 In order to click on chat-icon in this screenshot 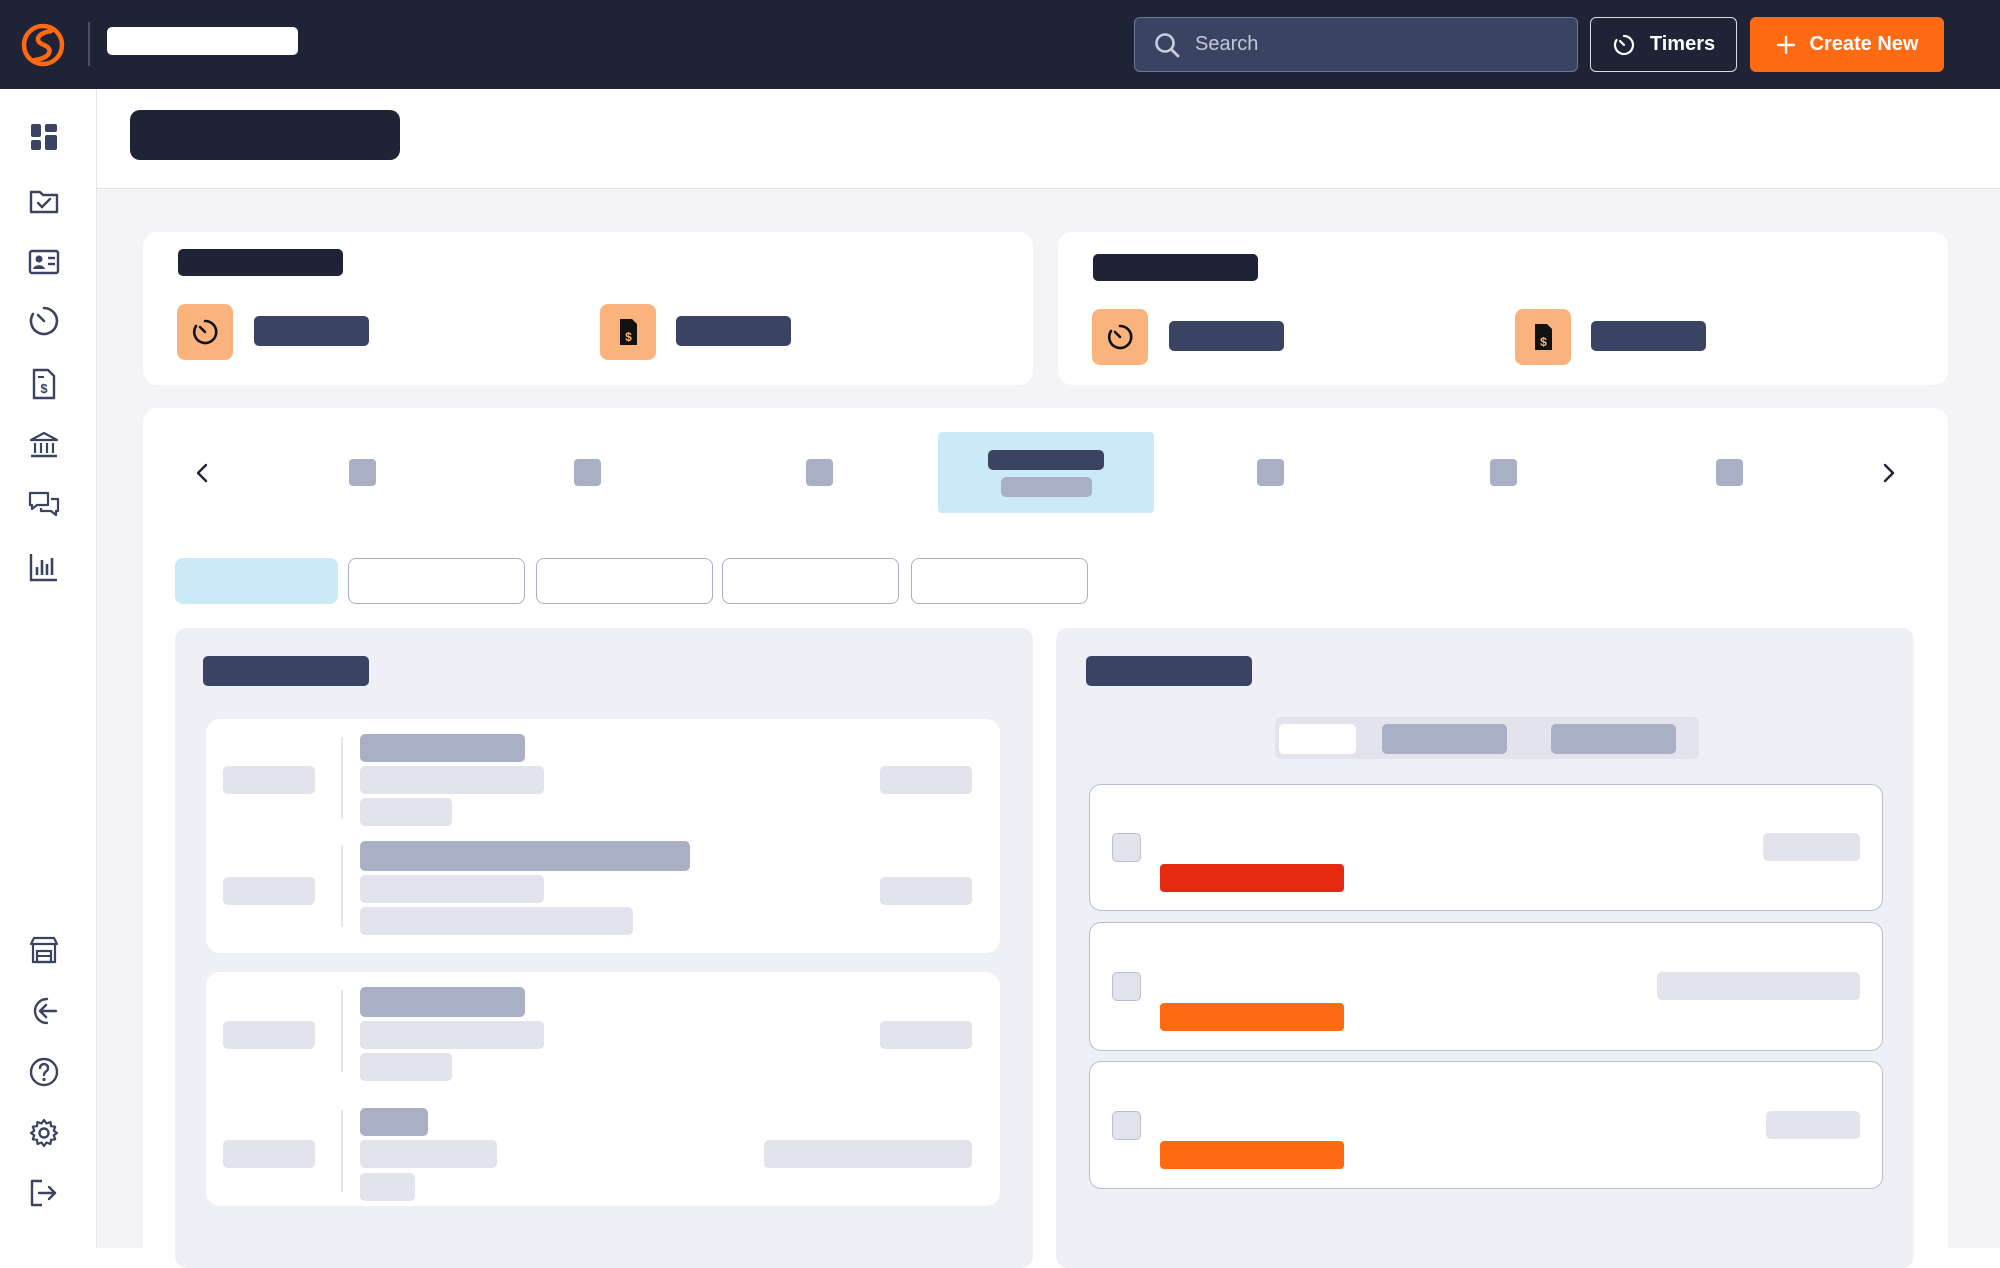, I will do `click(44, 505)`.